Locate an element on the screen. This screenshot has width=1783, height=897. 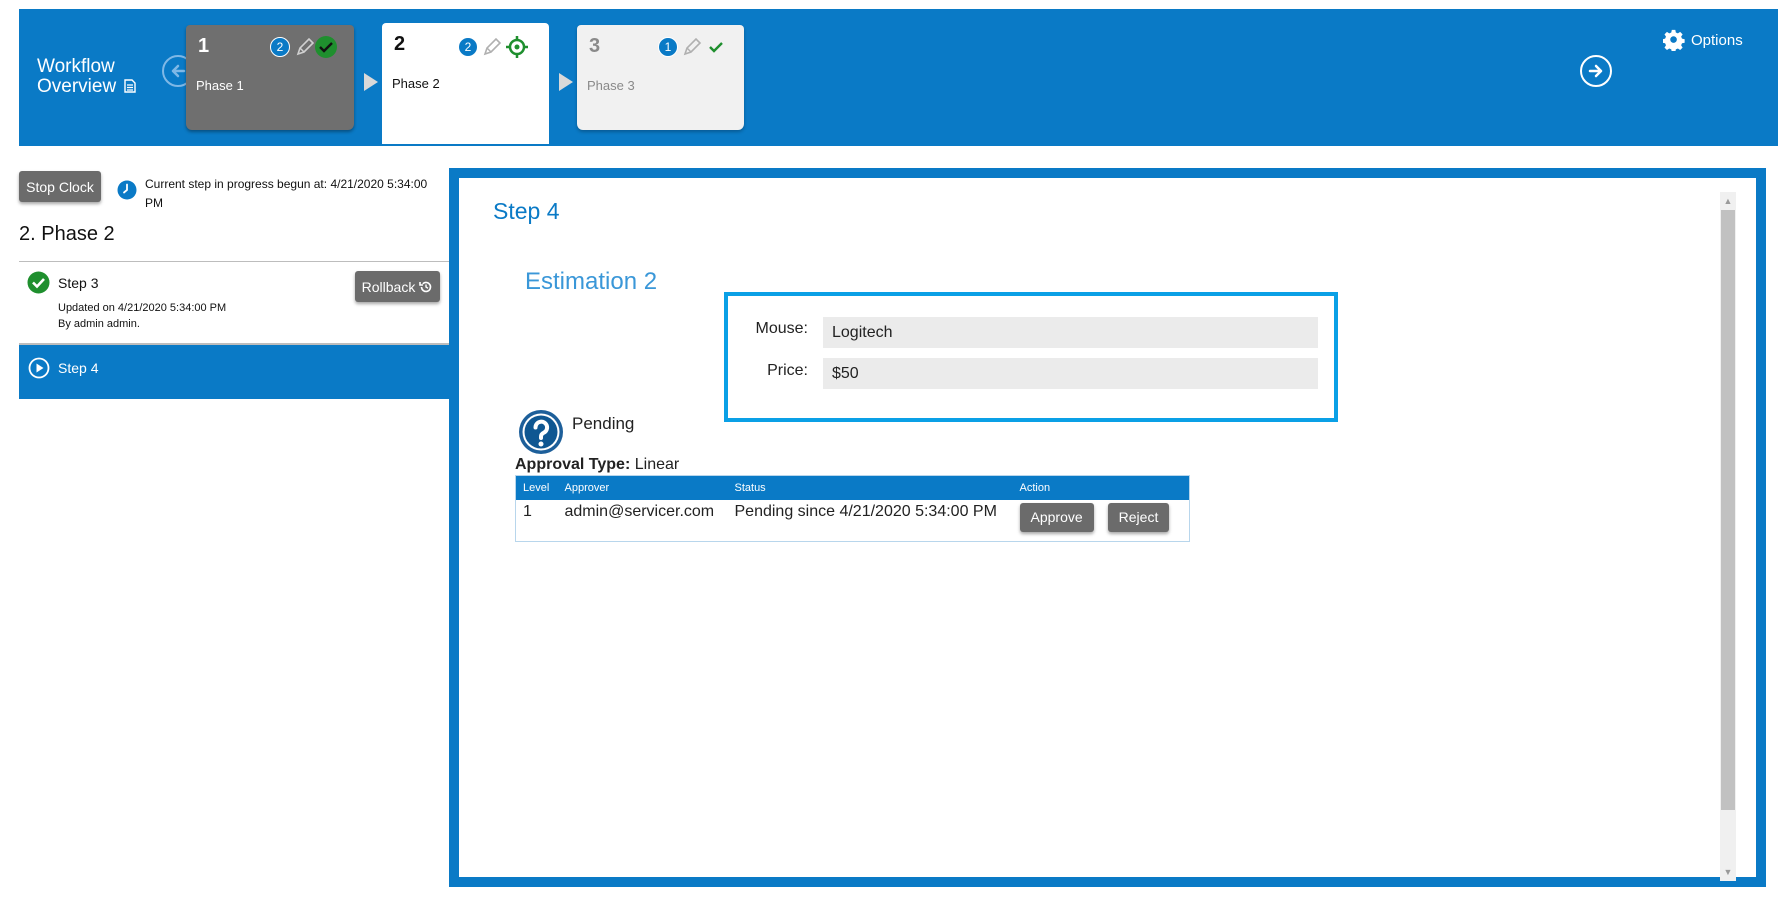
history-icon is located at coordinates (425, 286).